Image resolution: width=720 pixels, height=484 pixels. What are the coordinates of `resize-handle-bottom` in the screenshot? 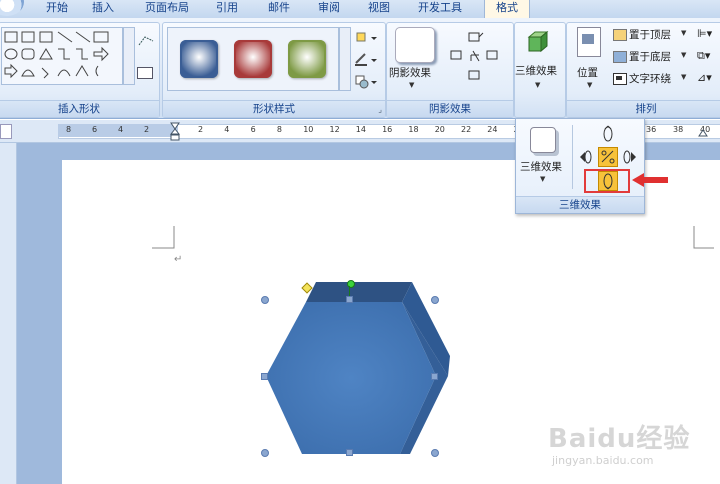 It's located at (349, 452).